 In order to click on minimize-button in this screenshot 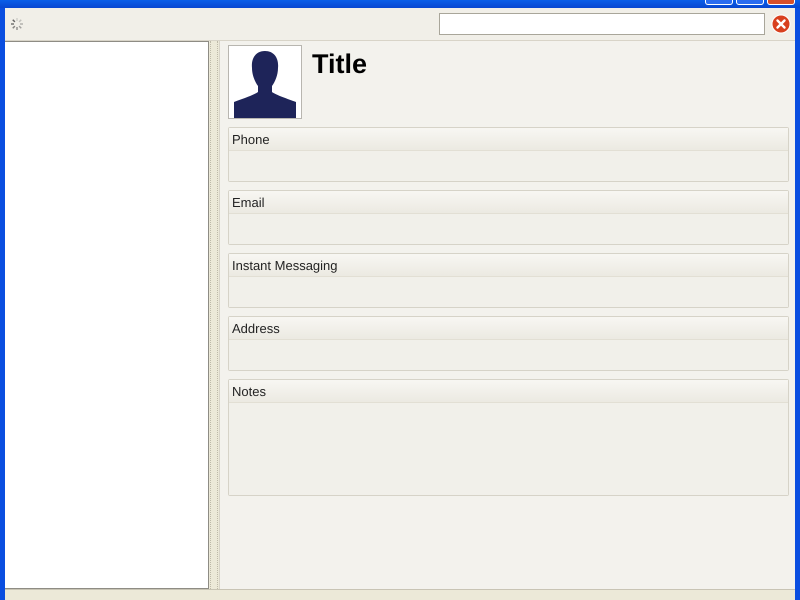, I will do `click(719, 2)`.